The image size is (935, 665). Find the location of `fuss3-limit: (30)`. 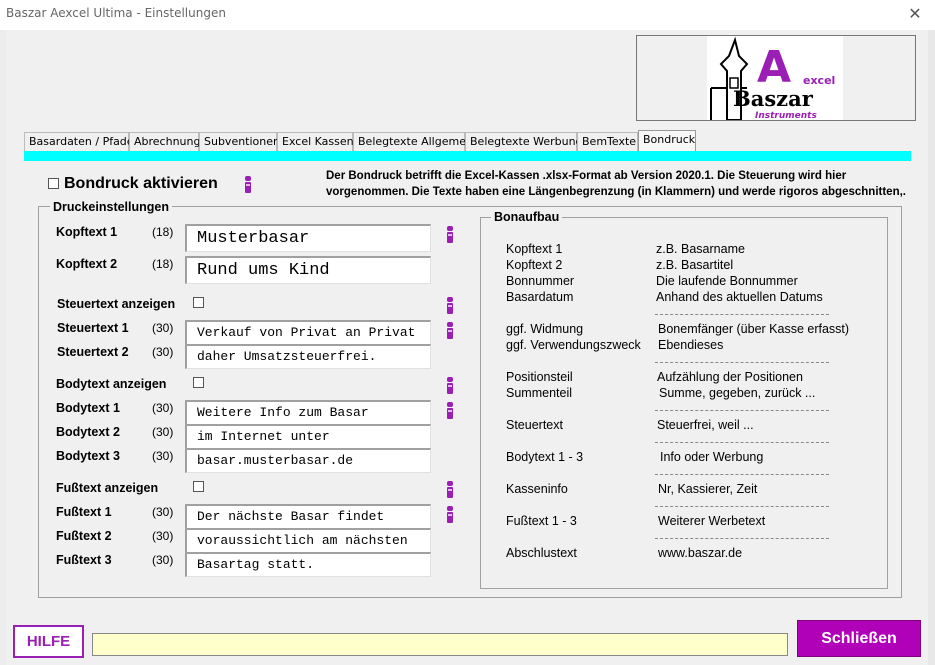

fuss3-limit: (30) is located at coordinates (163, 560).